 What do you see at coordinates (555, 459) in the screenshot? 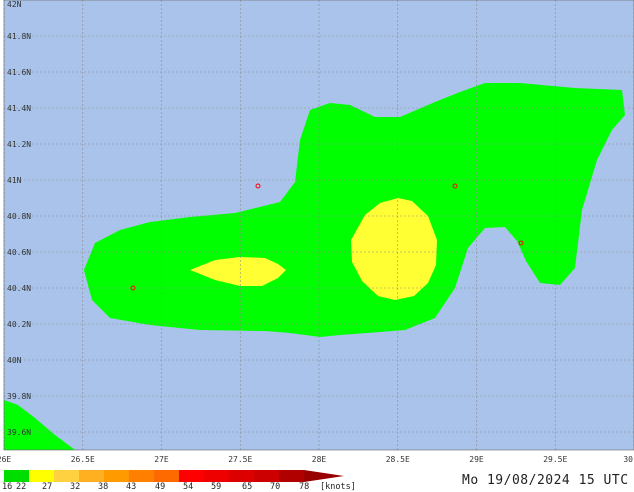
I see `longitude-tick-label: 29.5E` at bounding box center [555, 459].